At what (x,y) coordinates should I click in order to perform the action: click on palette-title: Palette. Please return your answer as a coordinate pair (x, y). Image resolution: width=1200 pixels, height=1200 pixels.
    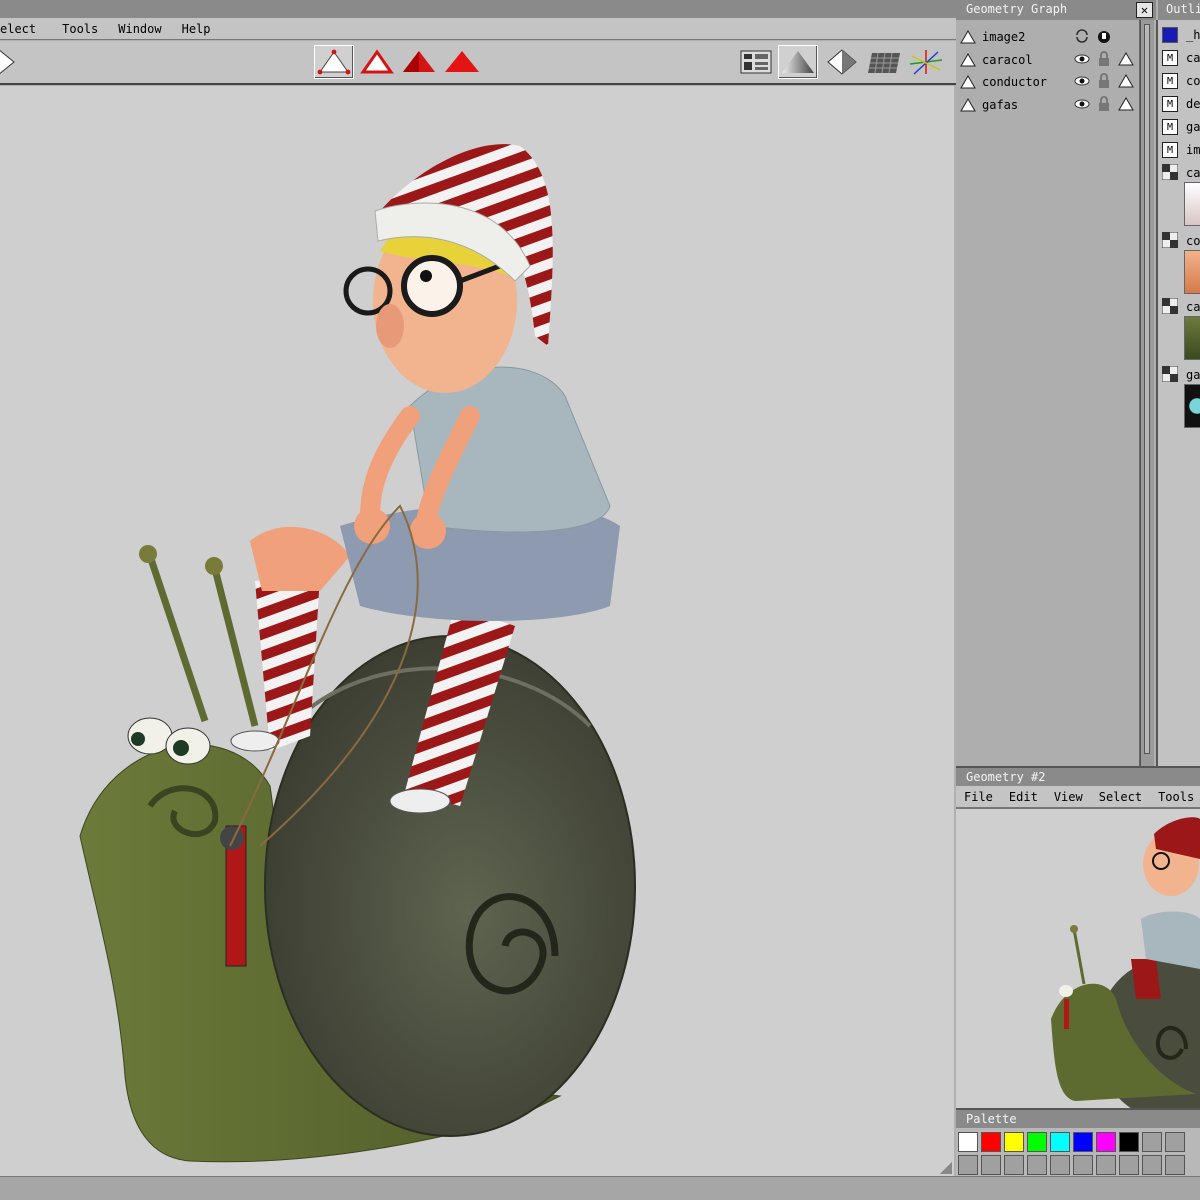
    Looking at the image, I should click on (991, 1119).